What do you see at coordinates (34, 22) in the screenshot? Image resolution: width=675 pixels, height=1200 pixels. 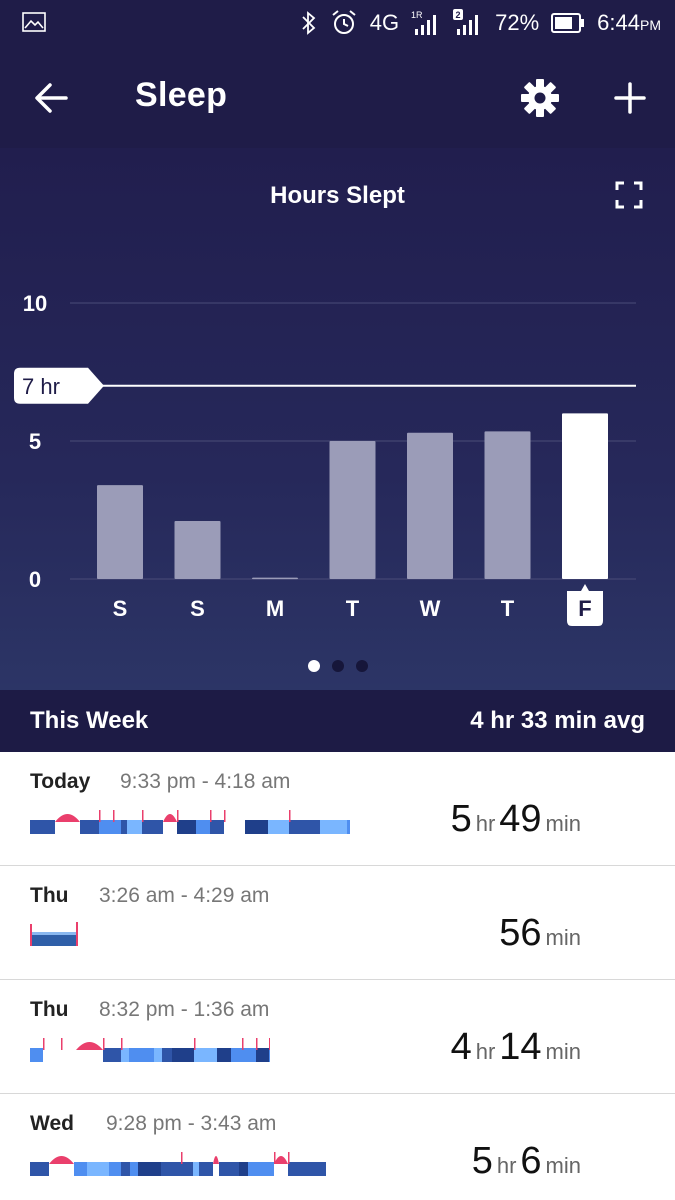 I see `image-icon` at bounding box center [34, 22].